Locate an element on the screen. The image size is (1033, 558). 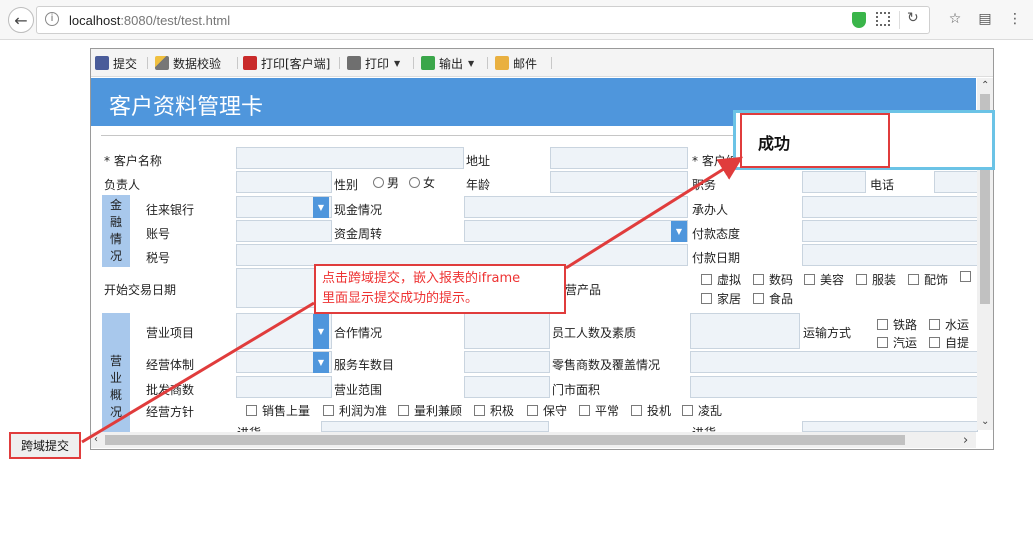
print-client-button: 打印[客户端] is located at coordinates (286, 63).